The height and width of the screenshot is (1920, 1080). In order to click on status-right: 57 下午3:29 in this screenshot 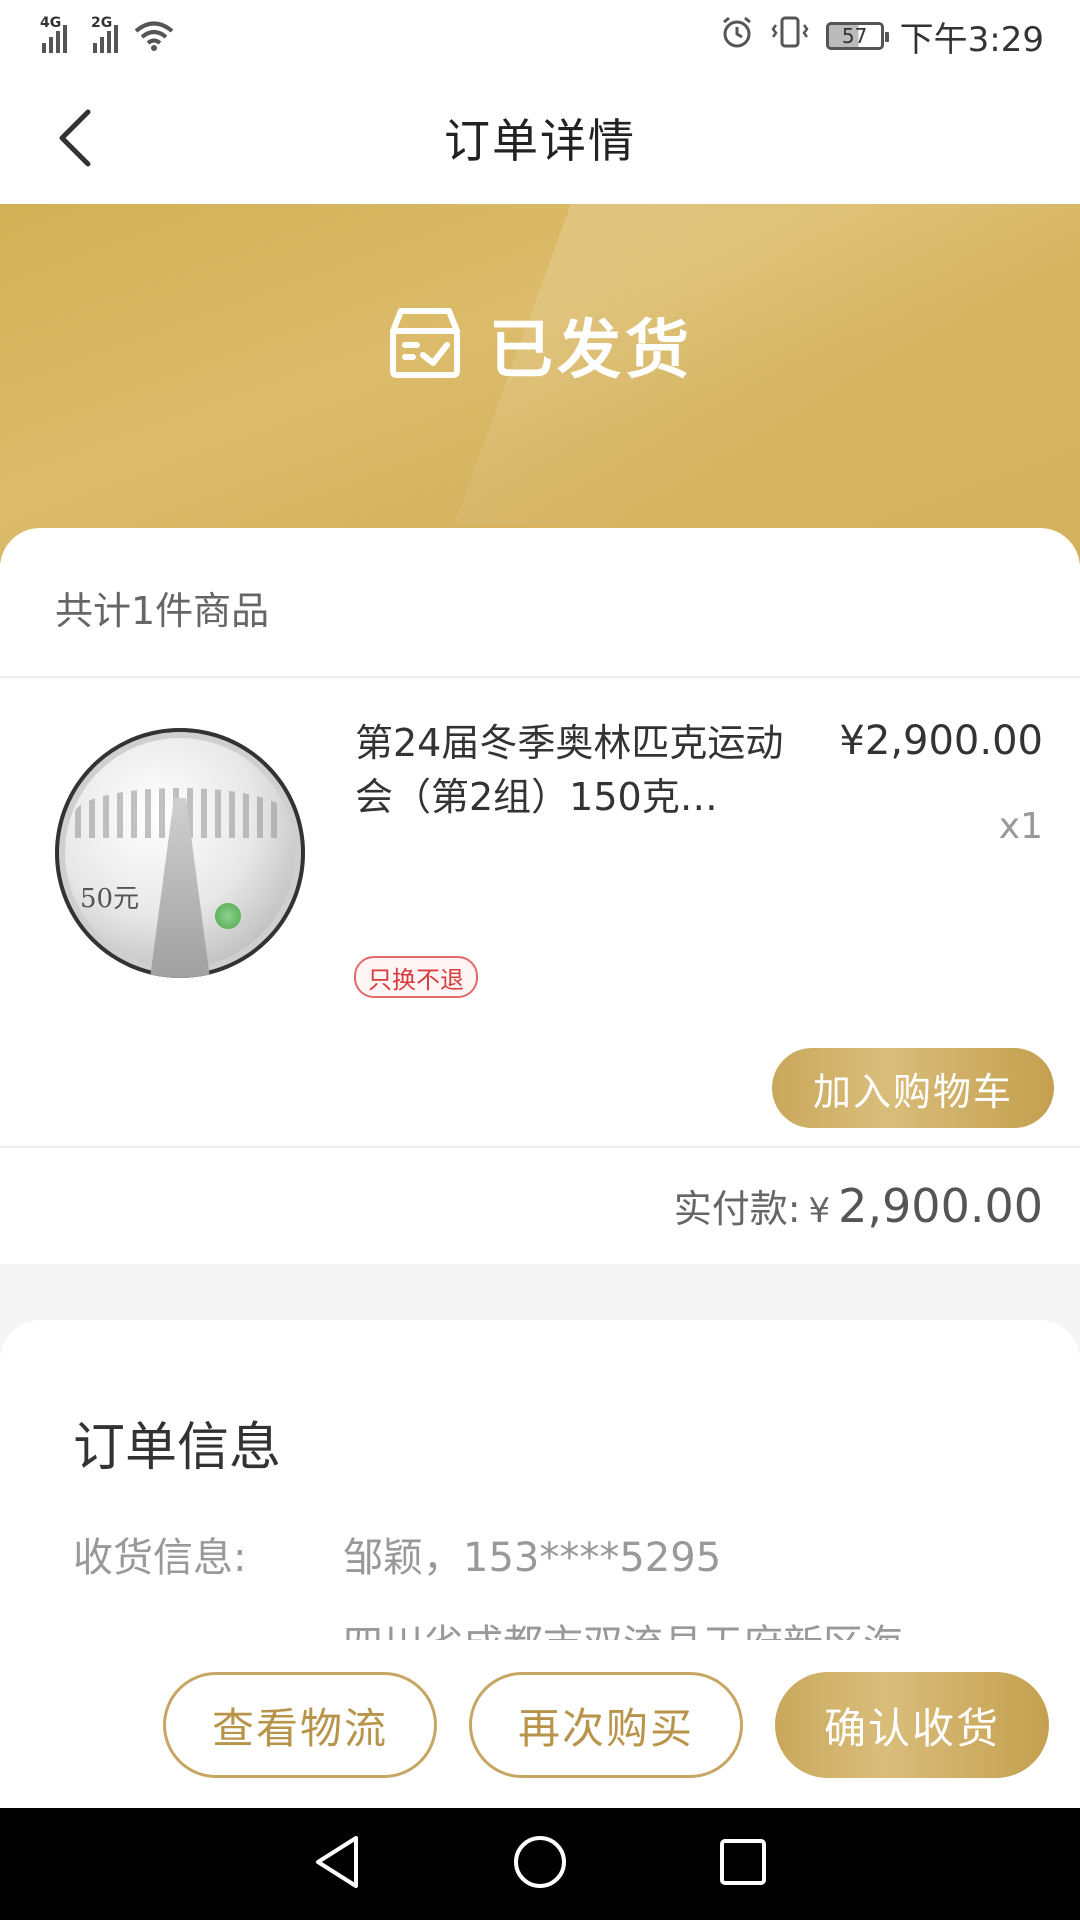, I will do `click(882, 36)`.